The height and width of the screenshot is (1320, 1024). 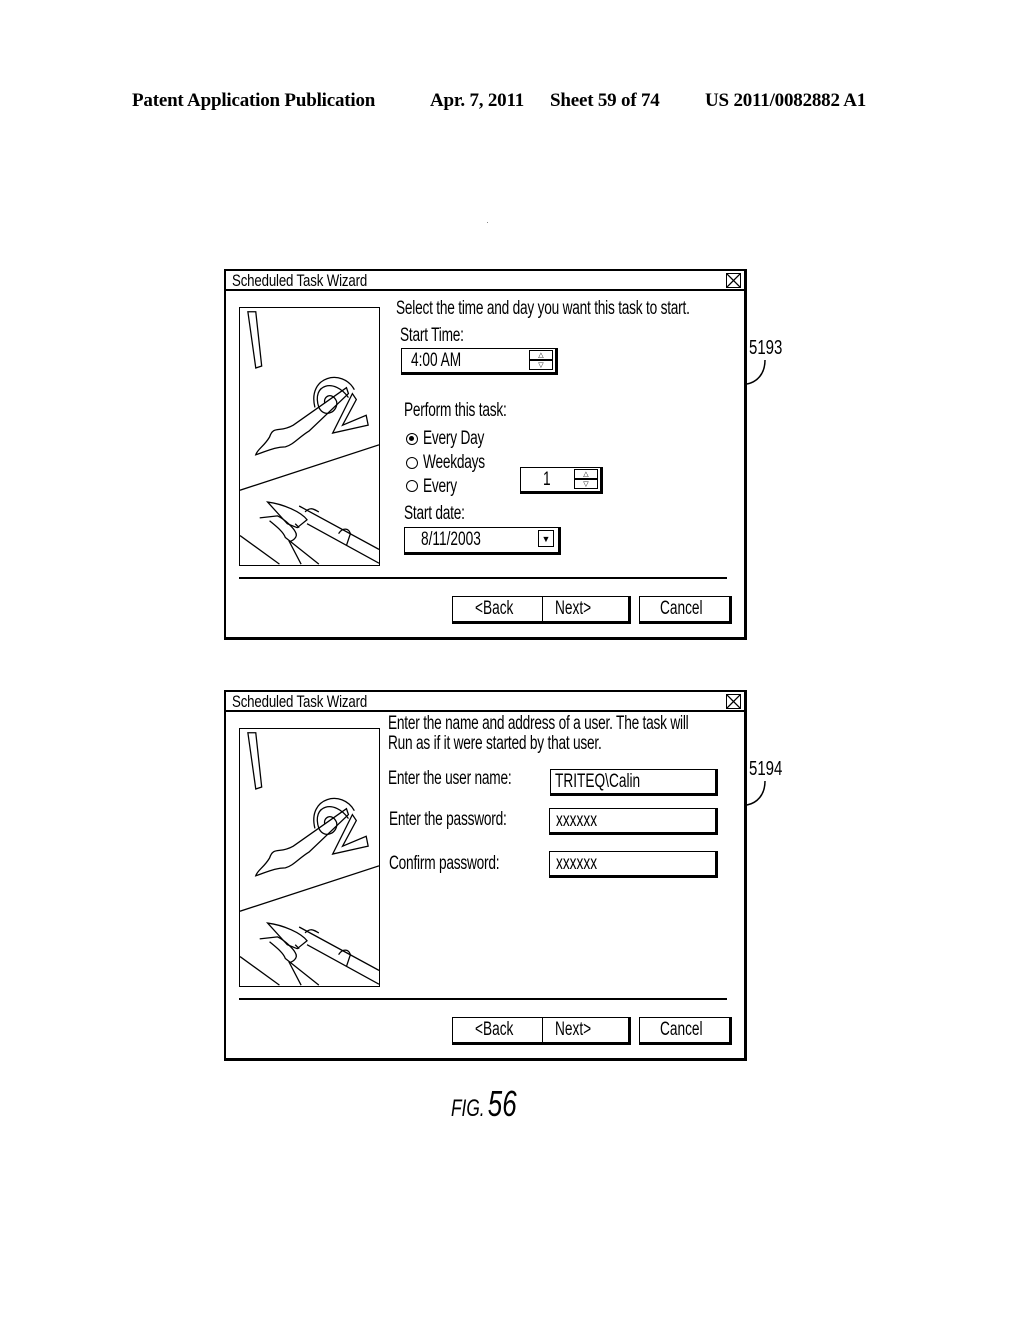 What do you see at coordinates (451, 539) in the screenshot?
I see `start-date-value: 8/11/2003` at bounding box center [451, 539].